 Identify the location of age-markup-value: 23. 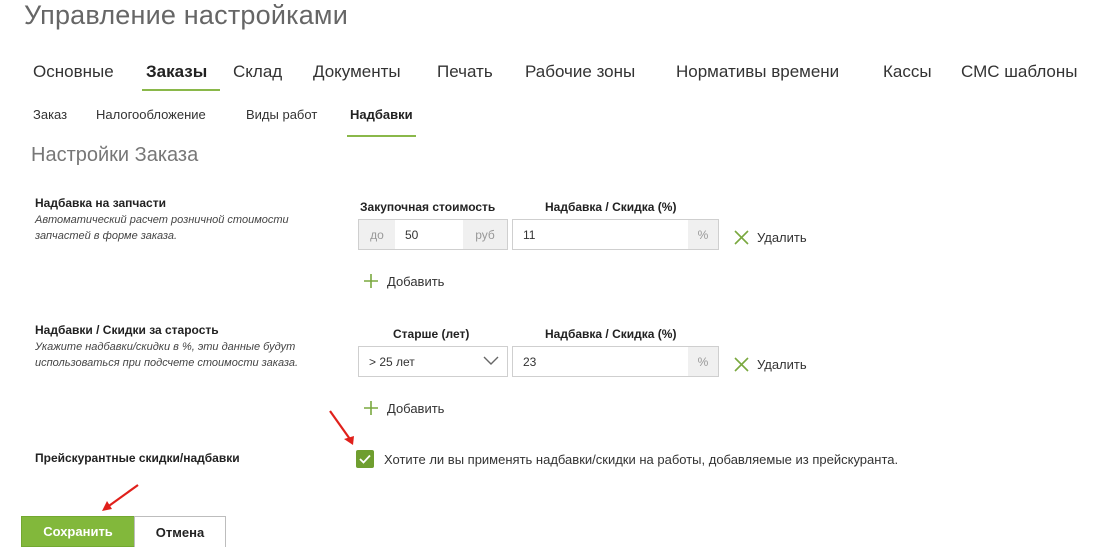
(600, 361).